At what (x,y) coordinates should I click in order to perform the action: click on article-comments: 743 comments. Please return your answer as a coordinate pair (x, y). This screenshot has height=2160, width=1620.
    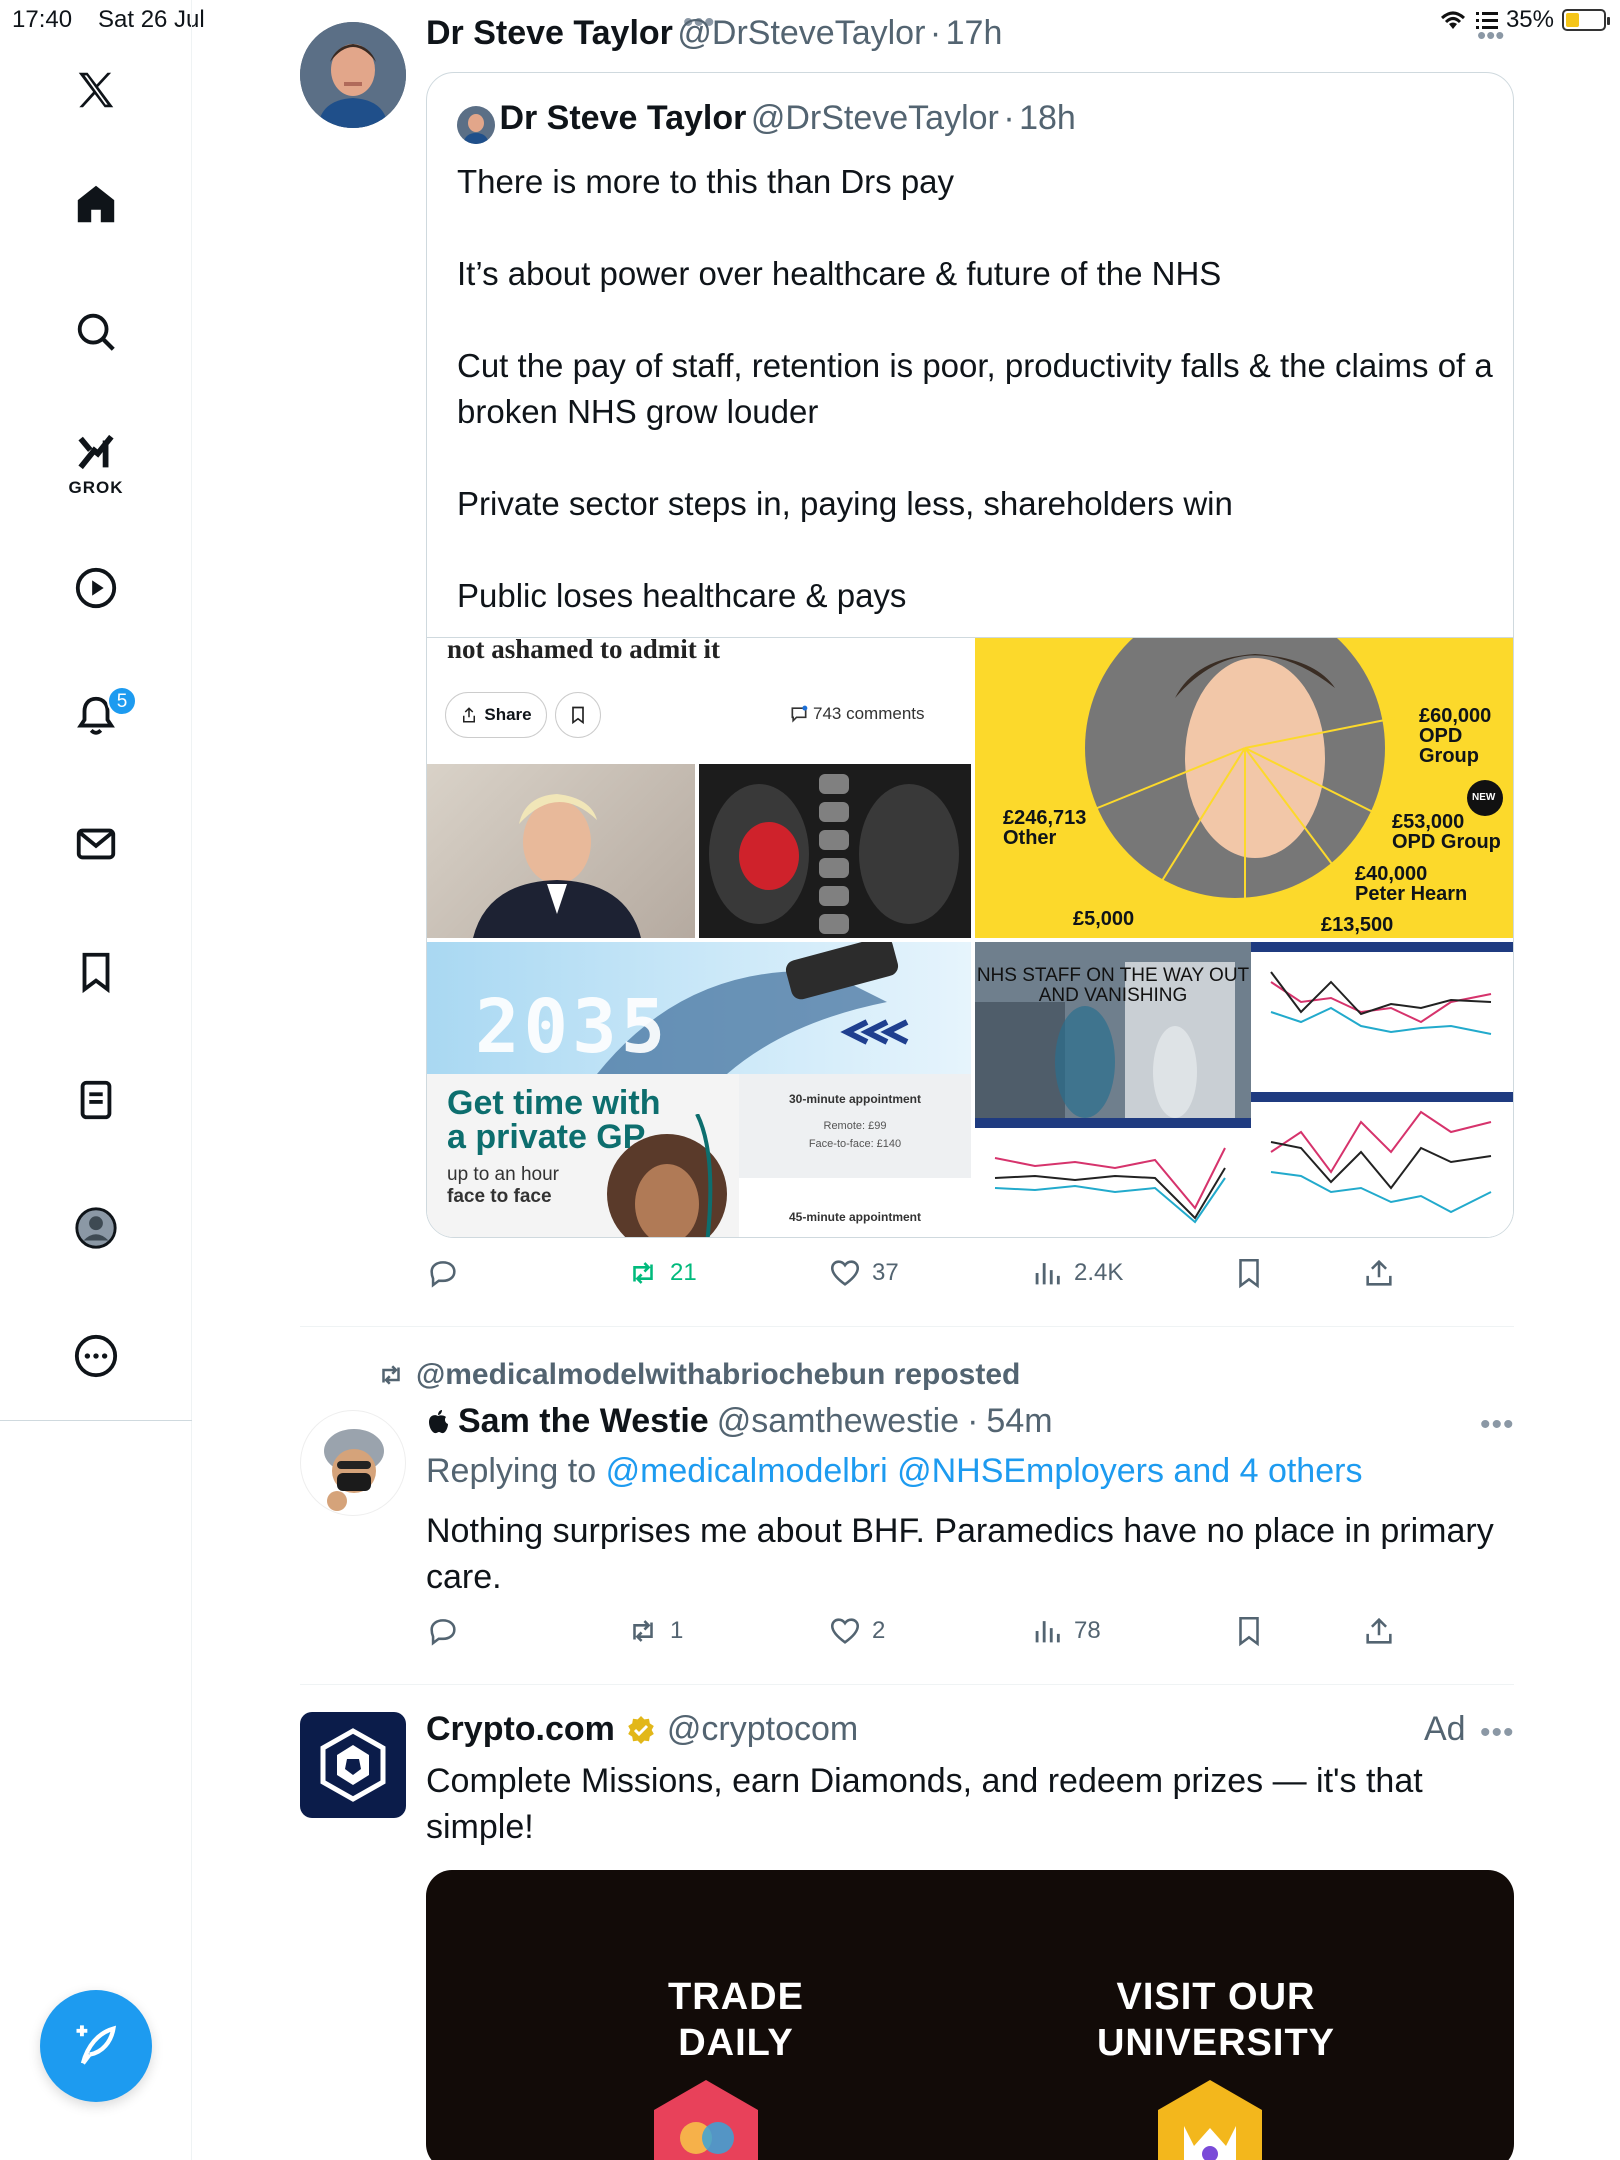
    Looking at the image, I should click on (857, 714).